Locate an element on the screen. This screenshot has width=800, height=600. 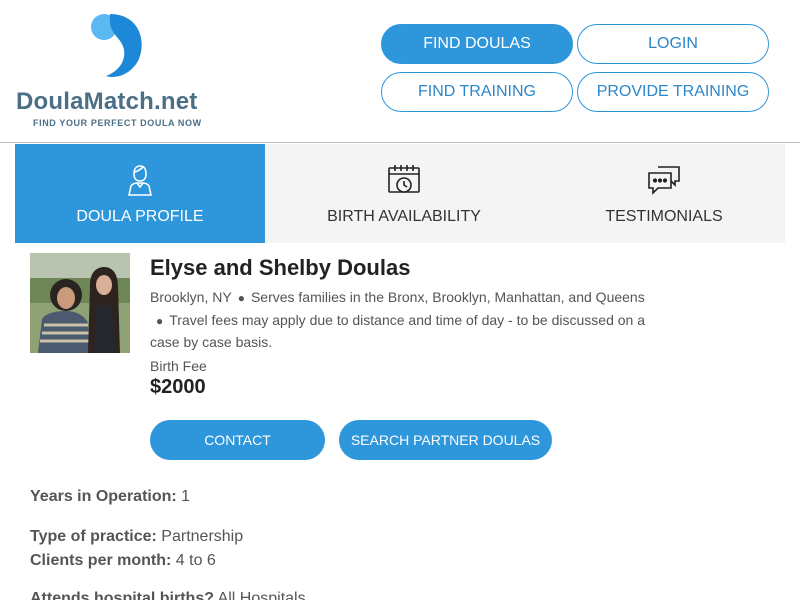
tab-doula-profile: DOULA PROFILE is located at coordinates (140, 193).